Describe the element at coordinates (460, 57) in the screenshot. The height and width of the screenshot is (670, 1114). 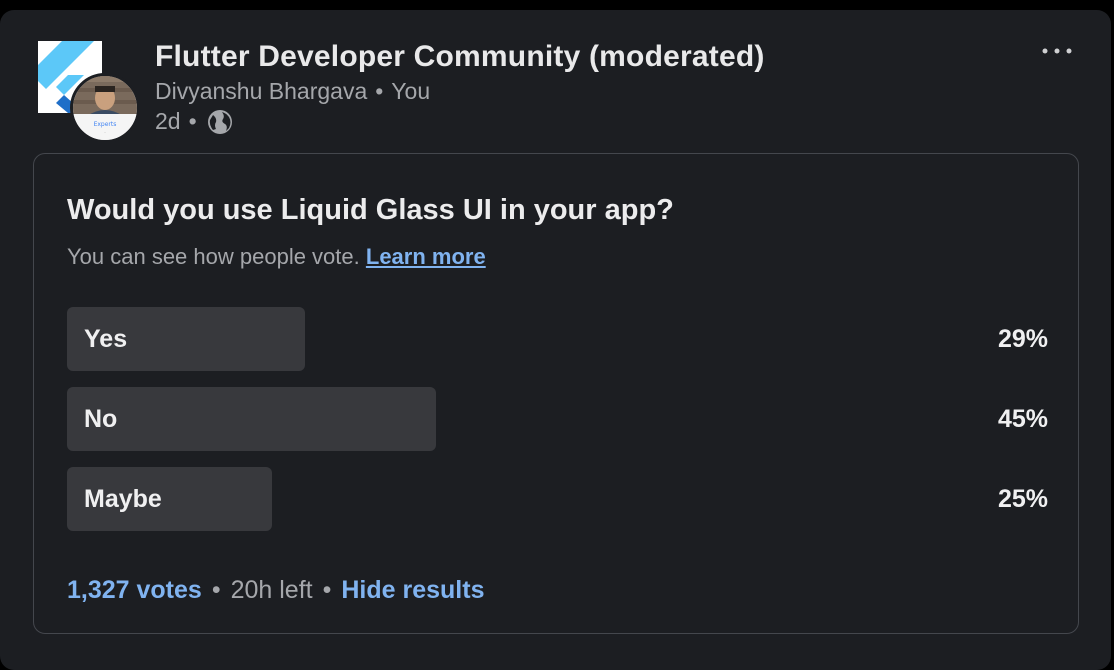
I see `group-name: Flutter Developer Community (moderated)` at that location.